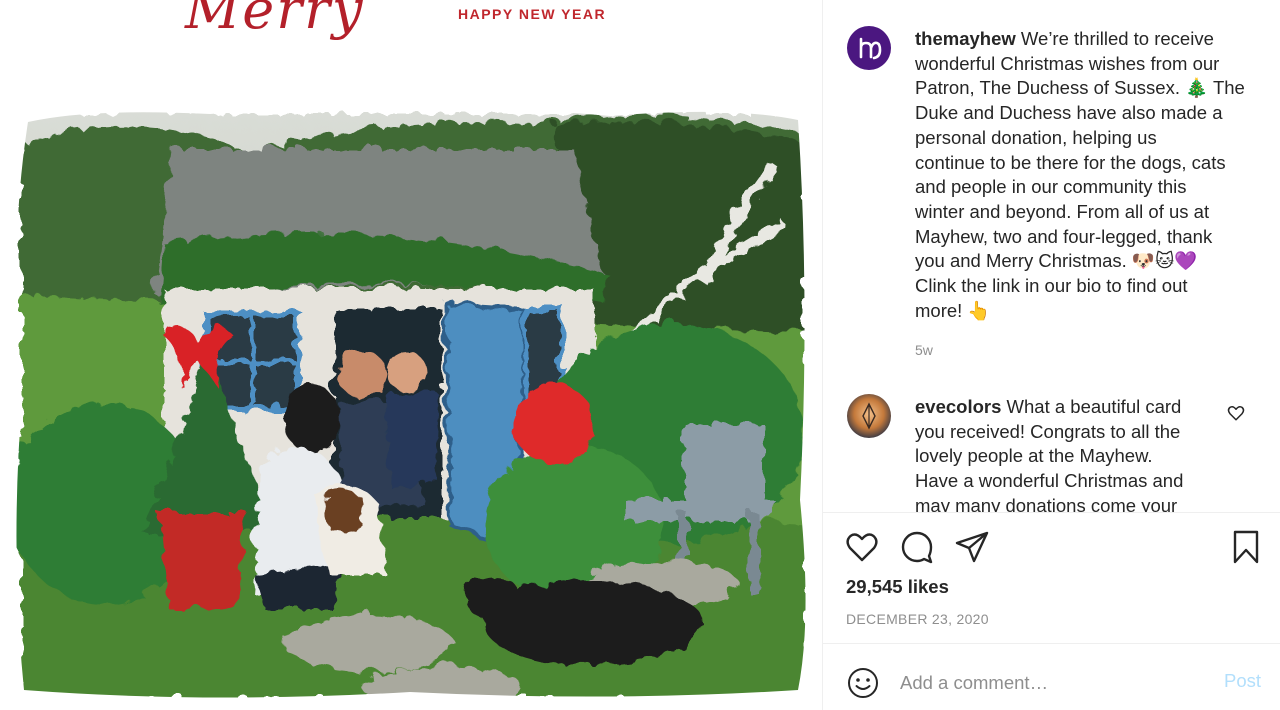  Describe the element at coordinates (1091, 406) in the screenshot. I see `comment-line-1: What a beautiful card` at that location.